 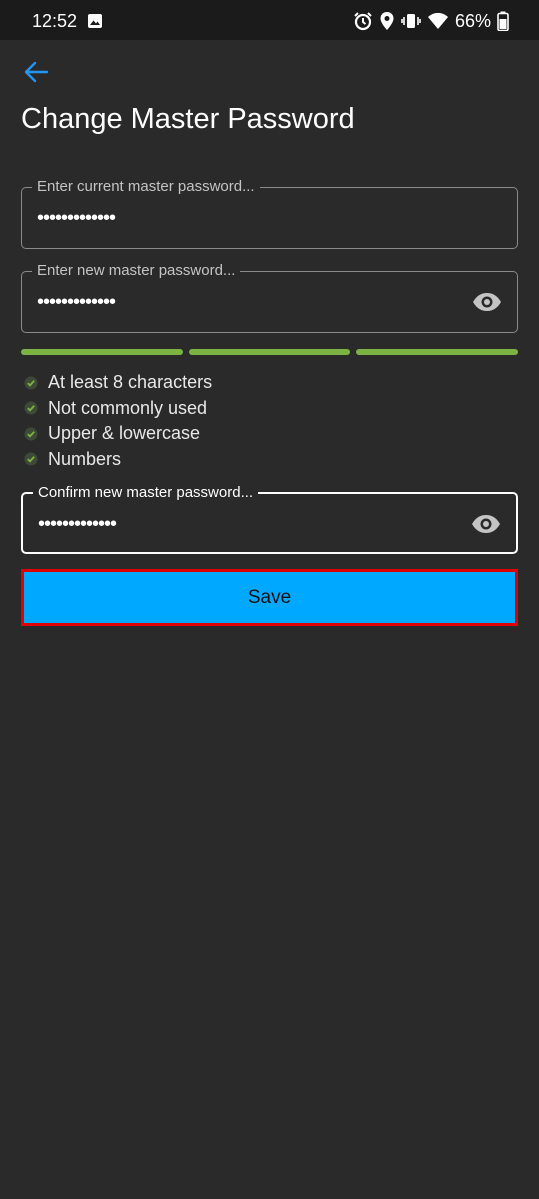 I want to click on back-button, so click(x=36, y=72).